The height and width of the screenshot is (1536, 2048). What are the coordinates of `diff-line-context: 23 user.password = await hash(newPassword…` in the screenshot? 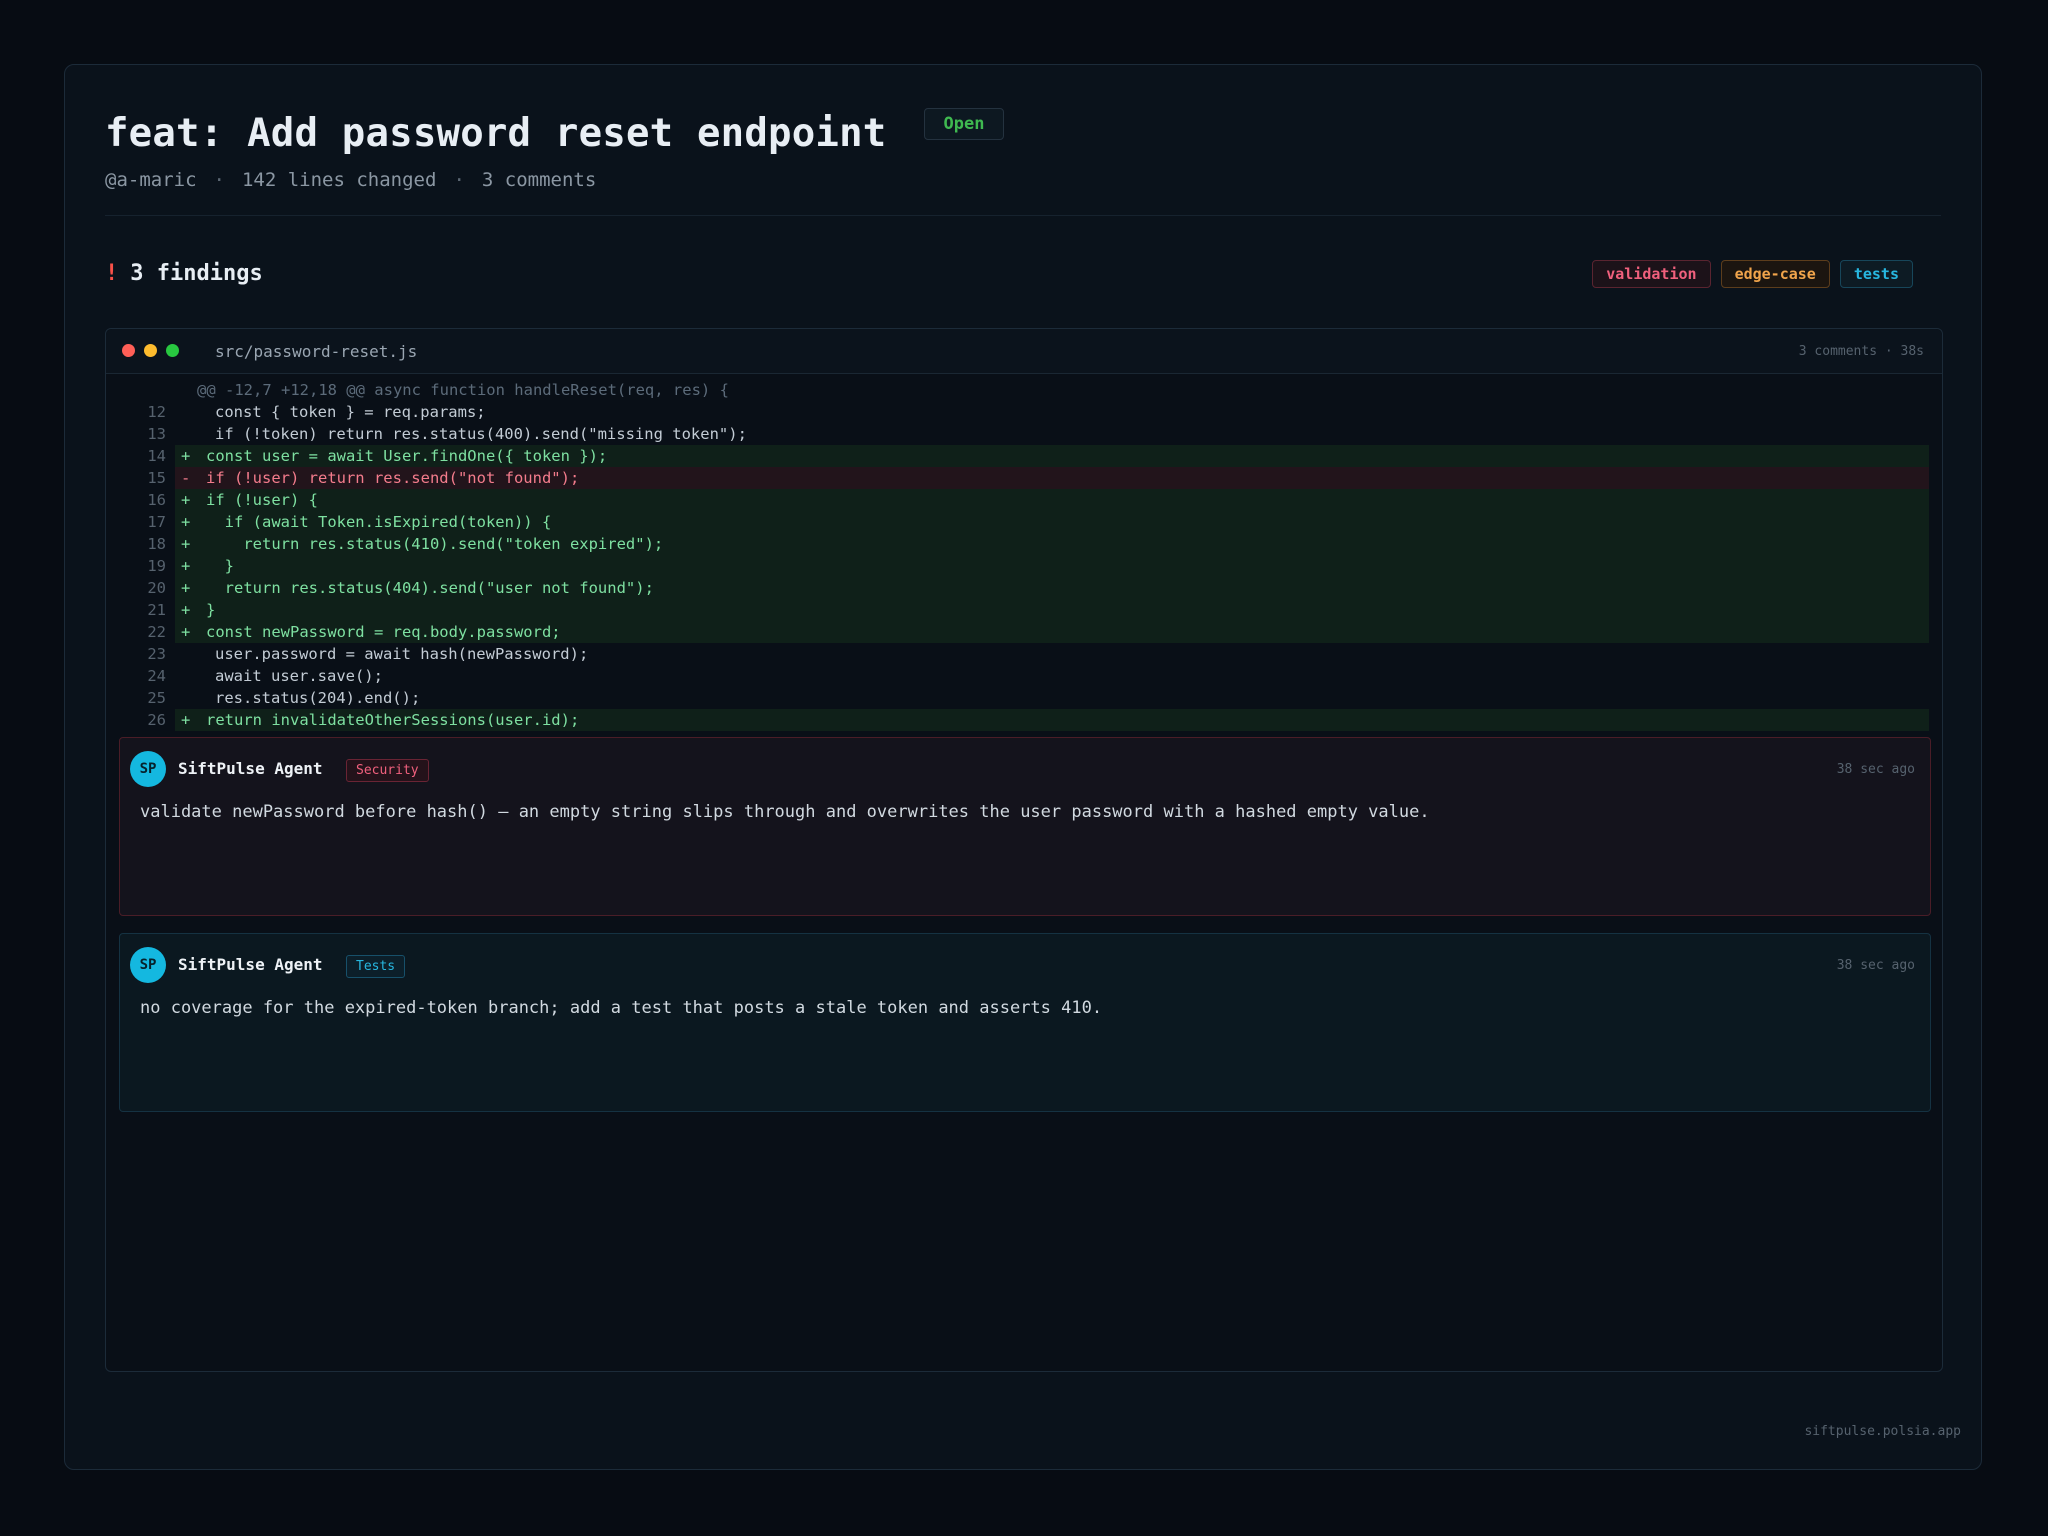 It's located at (1024, 654).